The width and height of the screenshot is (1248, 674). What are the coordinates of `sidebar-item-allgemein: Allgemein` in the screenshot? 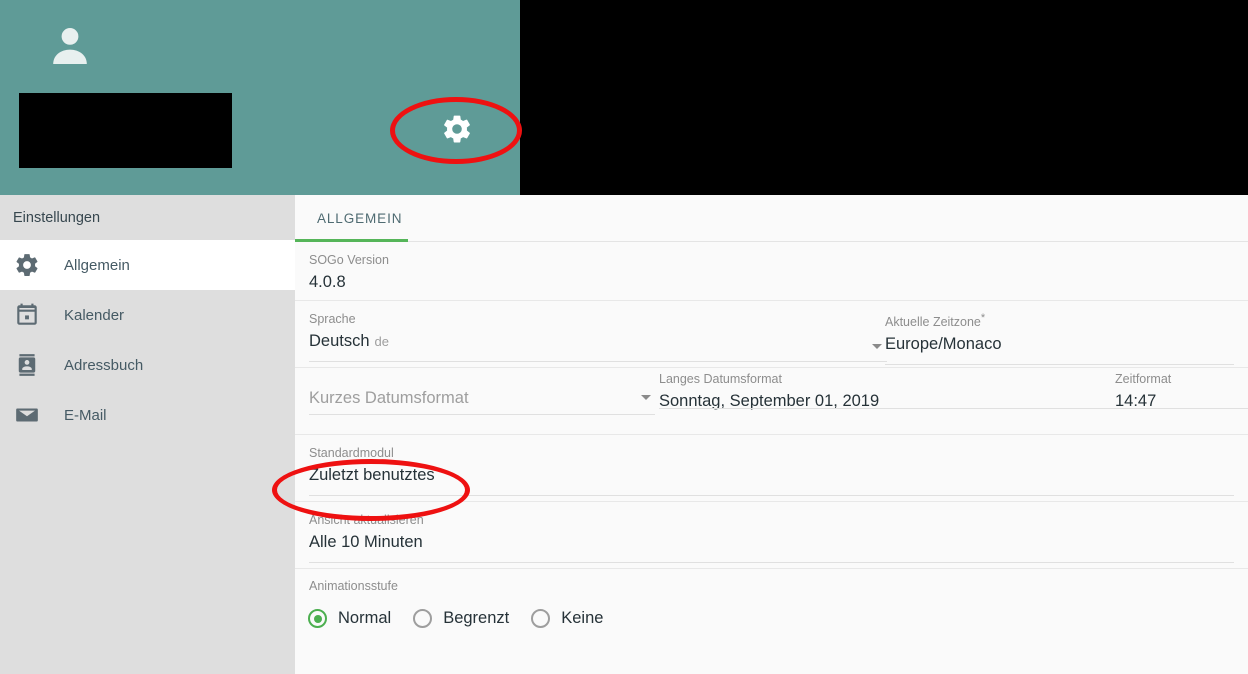 It's located at (147, 265).